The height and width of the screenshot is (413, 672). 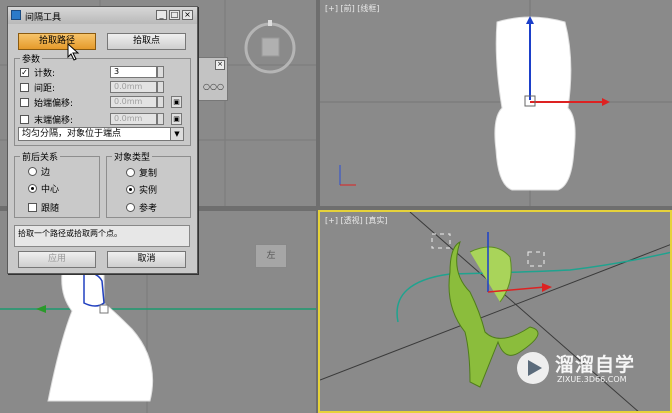 What do you see at coordinates (132, 156) in the screenshot?
I see `type-group-label: 对象类型` at bounding box center [132, 156].